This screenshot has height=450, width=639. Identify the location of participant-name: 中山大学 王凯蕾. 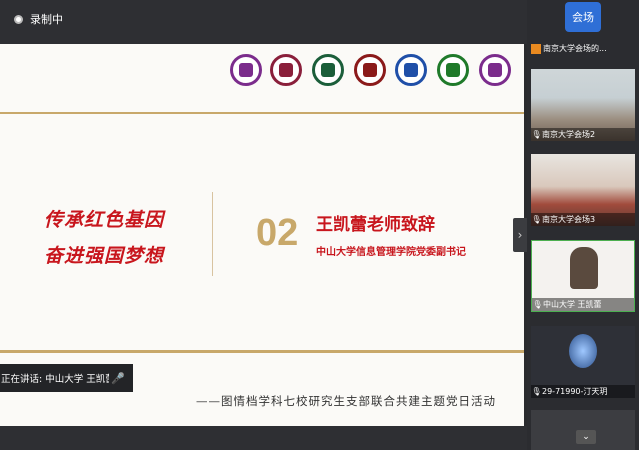
(572, 304).